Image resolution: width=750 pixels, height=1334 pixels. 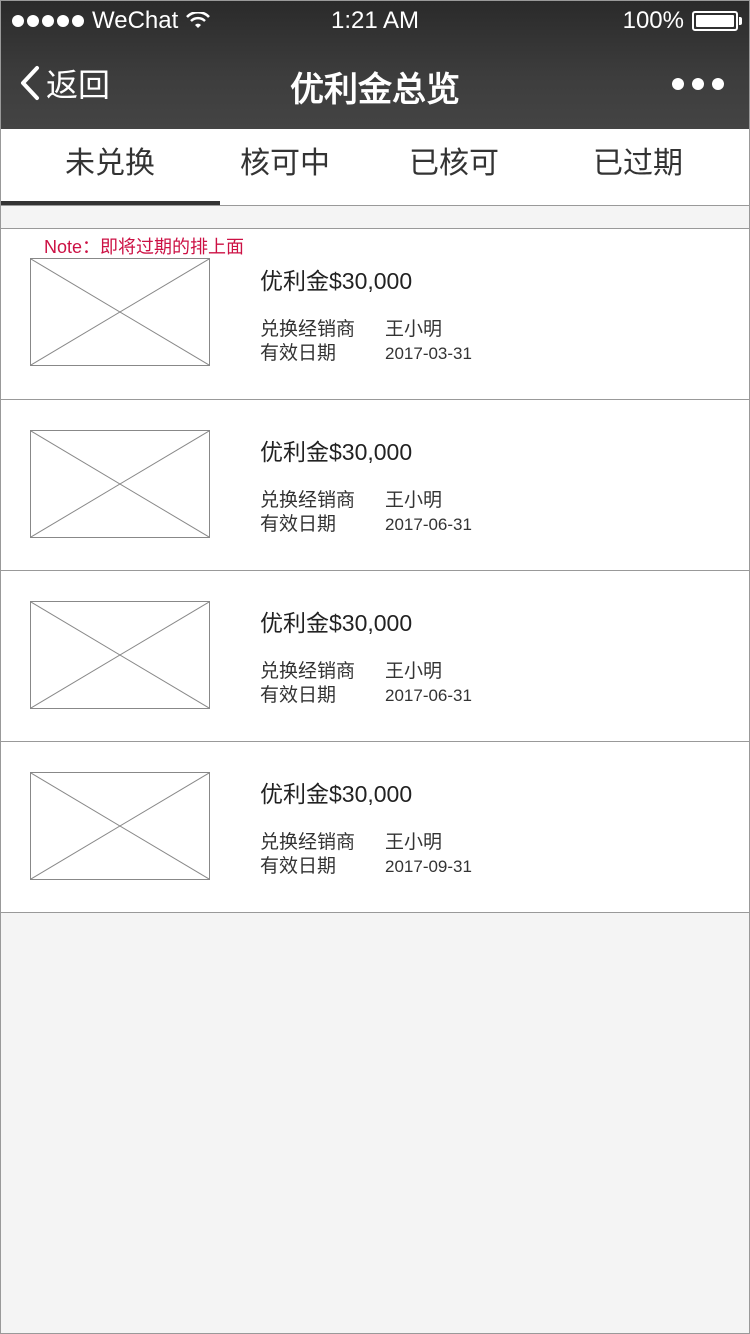 What do you see at coordinates (366, 855) in the screenshot?
I see `item-meta: 兑换经销商 王小明 有效日期 2017-09-31` at bounding box center [366, 855].